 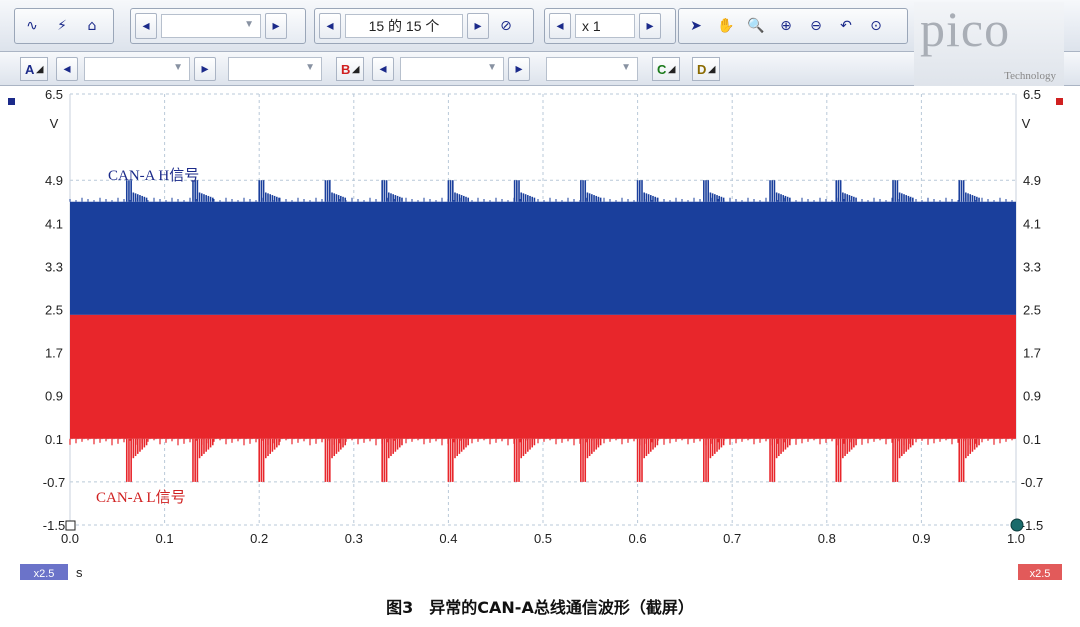 I want to click on y-tick-right: -0.7, so click(x=1032, y=482).